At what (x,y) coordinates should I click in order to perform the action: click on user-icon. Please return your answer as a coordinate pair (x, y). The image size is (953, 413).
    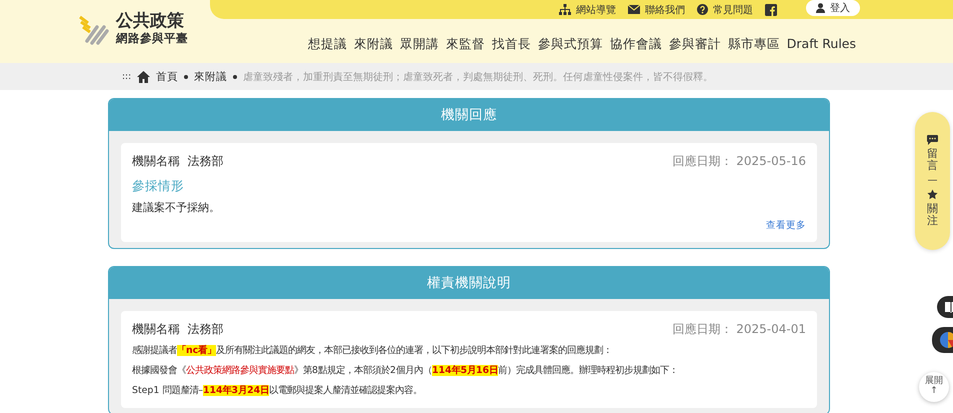
    Looking at the image, I should click on (820, 8).